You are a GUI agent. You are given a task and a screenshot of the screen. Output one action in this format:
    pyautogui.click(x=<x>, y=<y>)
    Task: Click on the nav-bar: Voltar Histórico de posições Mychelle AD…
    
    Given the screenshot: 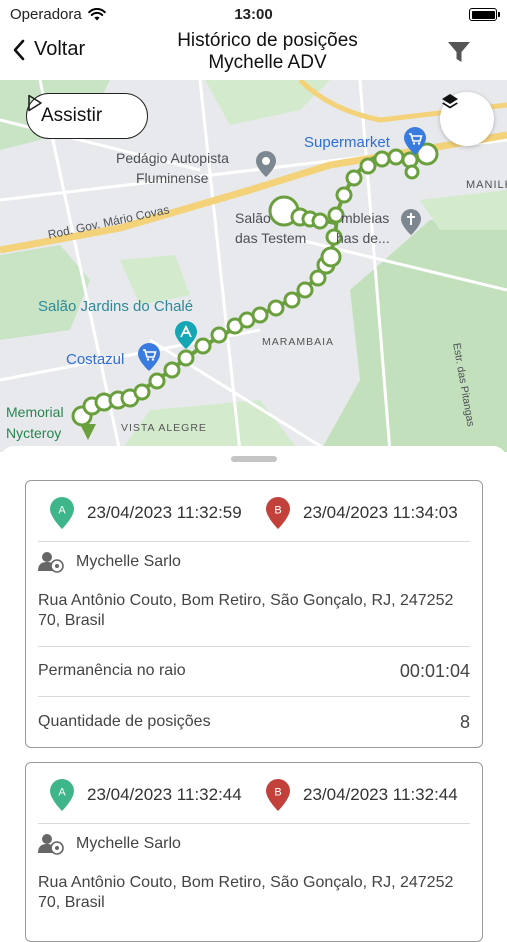 What is the action you would take?
    pyautogui.click(x=253, y=54)
    